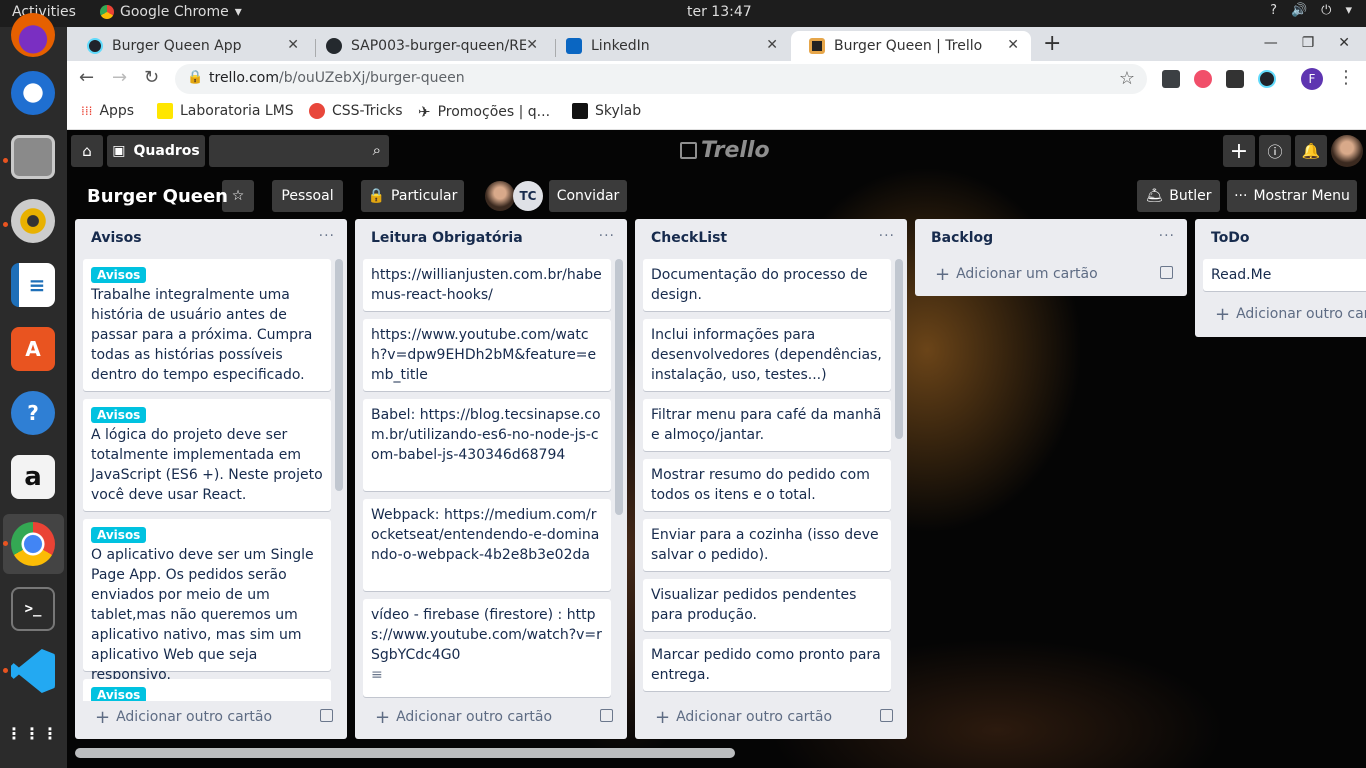  I want to click on list-header: Avisos ···, so click(211, 238).